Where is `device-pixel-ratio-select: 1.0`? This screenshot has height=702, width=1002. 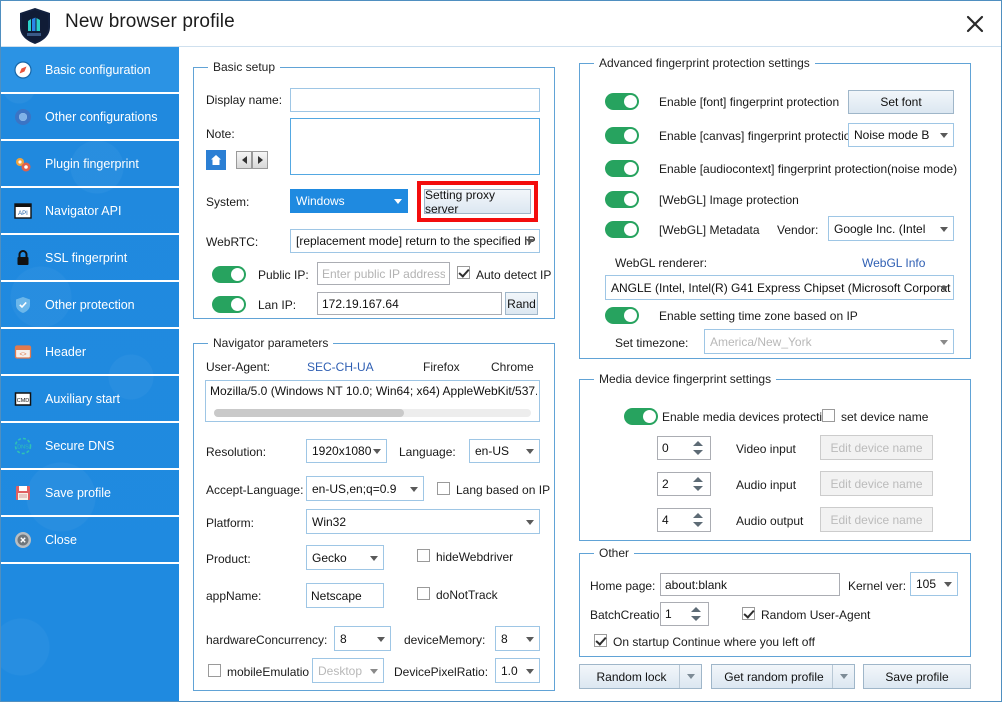
device-pixel-ratio-select: 1.0 is located at coordinates (517, 670).